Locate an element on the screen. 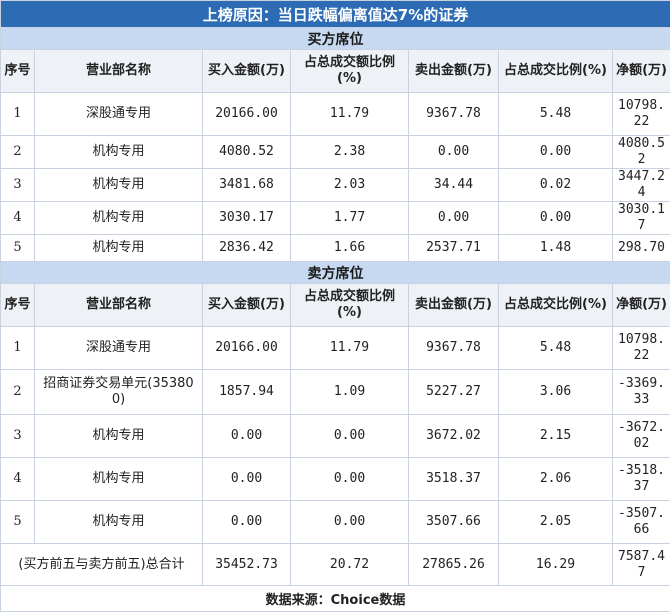 The image size is (670, 612). buy-ratio: 1.77 is located at coordinates (350, 218).